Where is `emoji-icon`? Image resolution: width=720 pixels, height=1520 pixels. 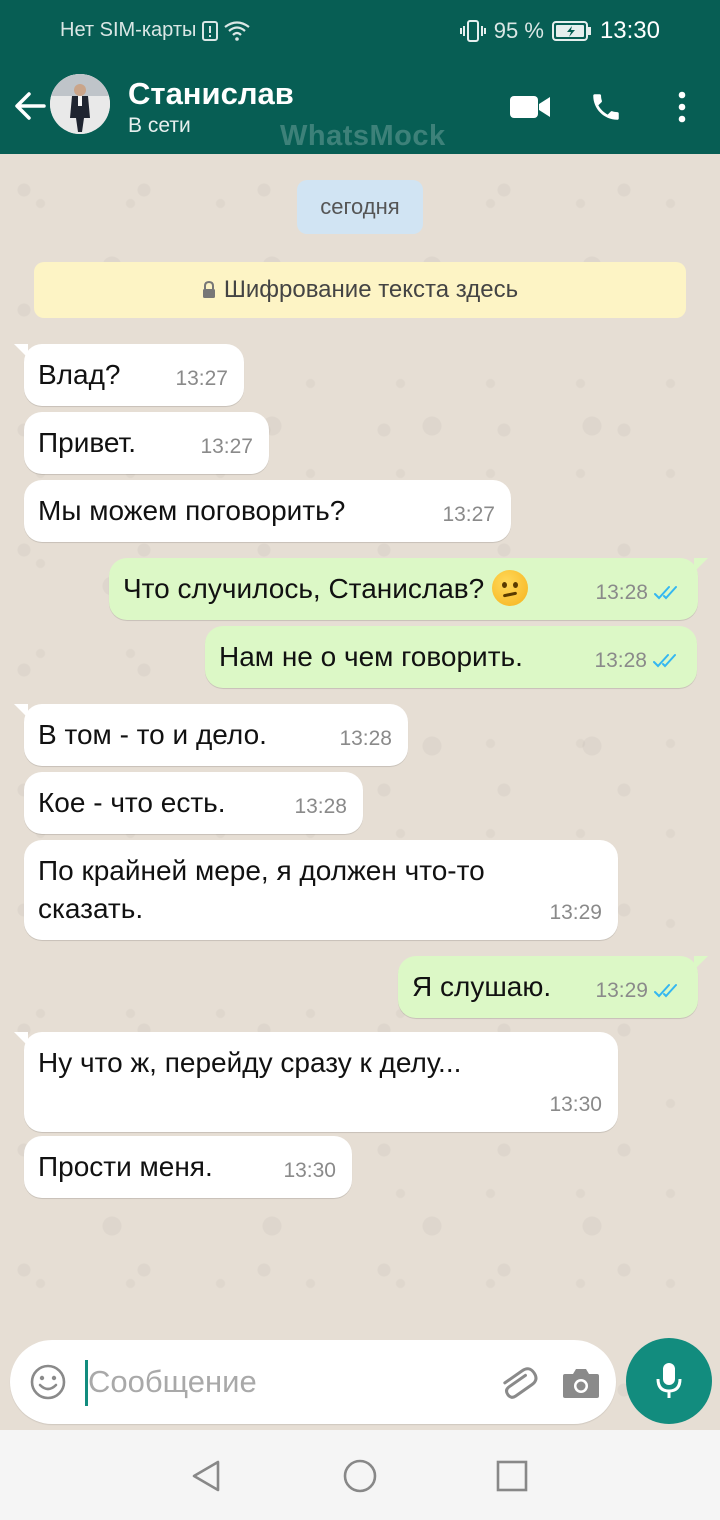 emoji-icon is located at coordinates (48, 1382).